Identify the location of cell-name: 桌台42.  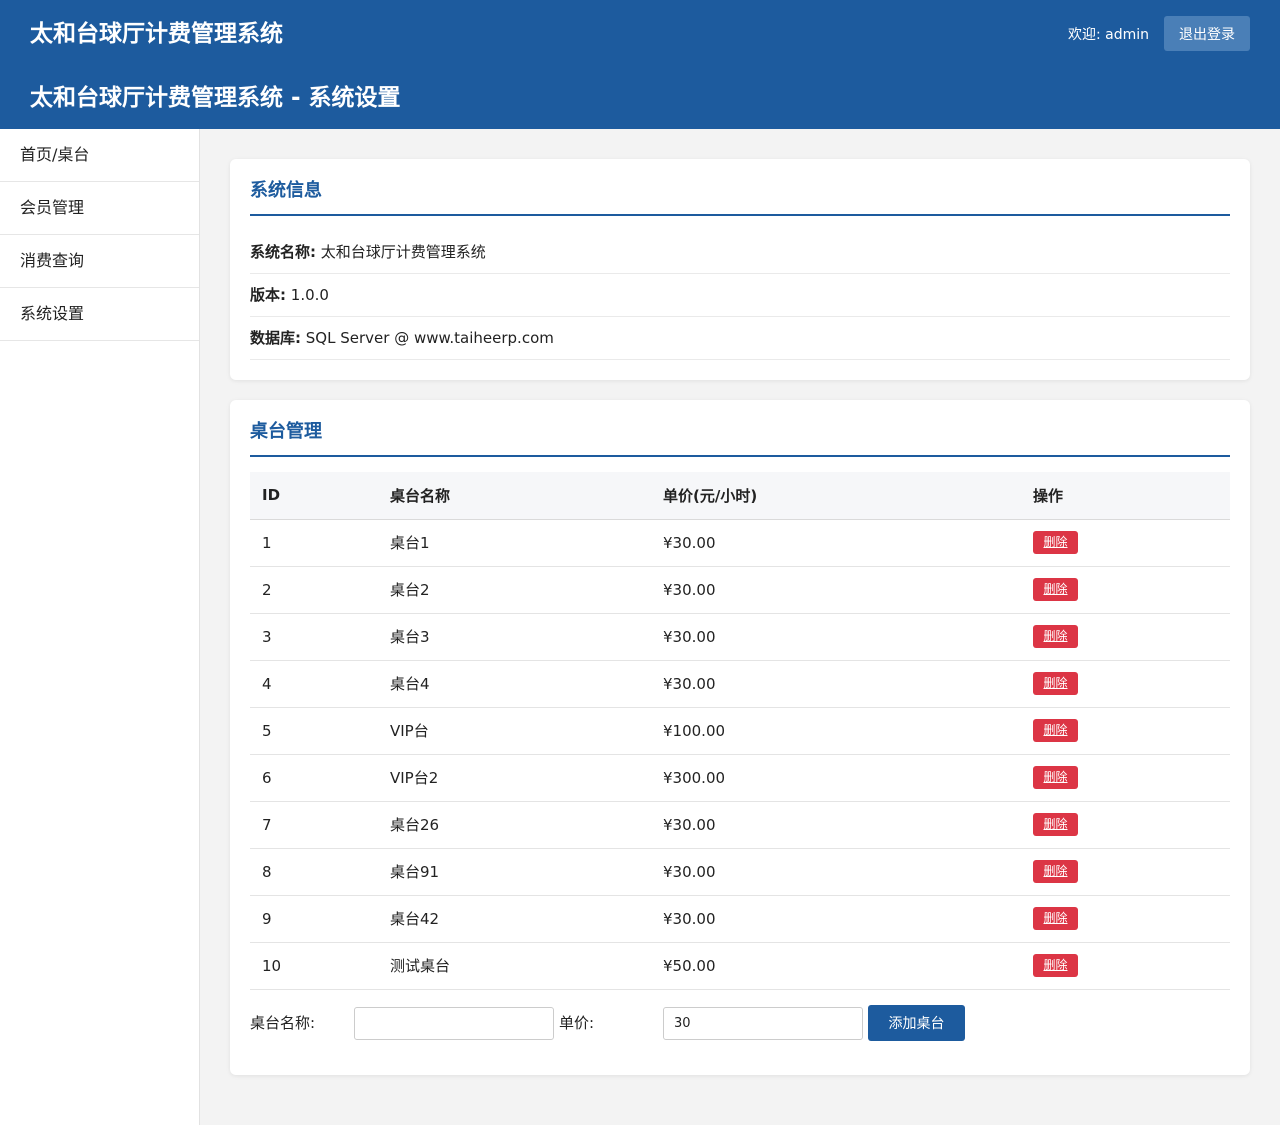
(514, 919).